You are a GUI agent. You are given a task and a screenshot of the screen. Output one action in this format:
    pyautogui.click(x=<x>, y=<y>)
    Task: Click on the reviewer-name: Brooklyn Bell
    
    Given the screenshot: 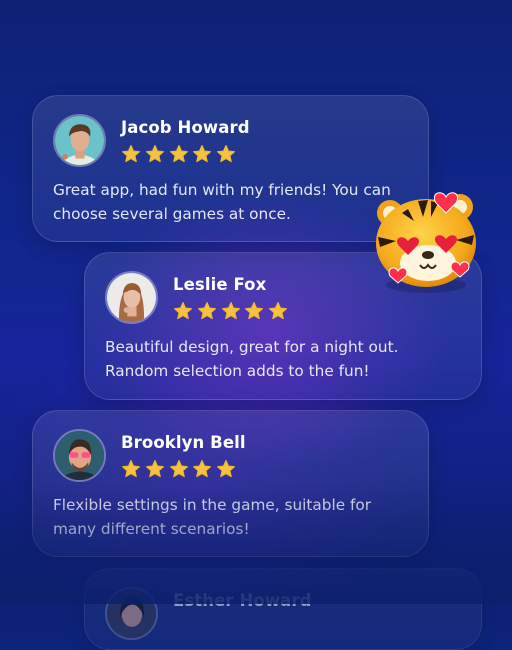 What is the action you would take?
    pyautogui.click(x=183, y=442)
    